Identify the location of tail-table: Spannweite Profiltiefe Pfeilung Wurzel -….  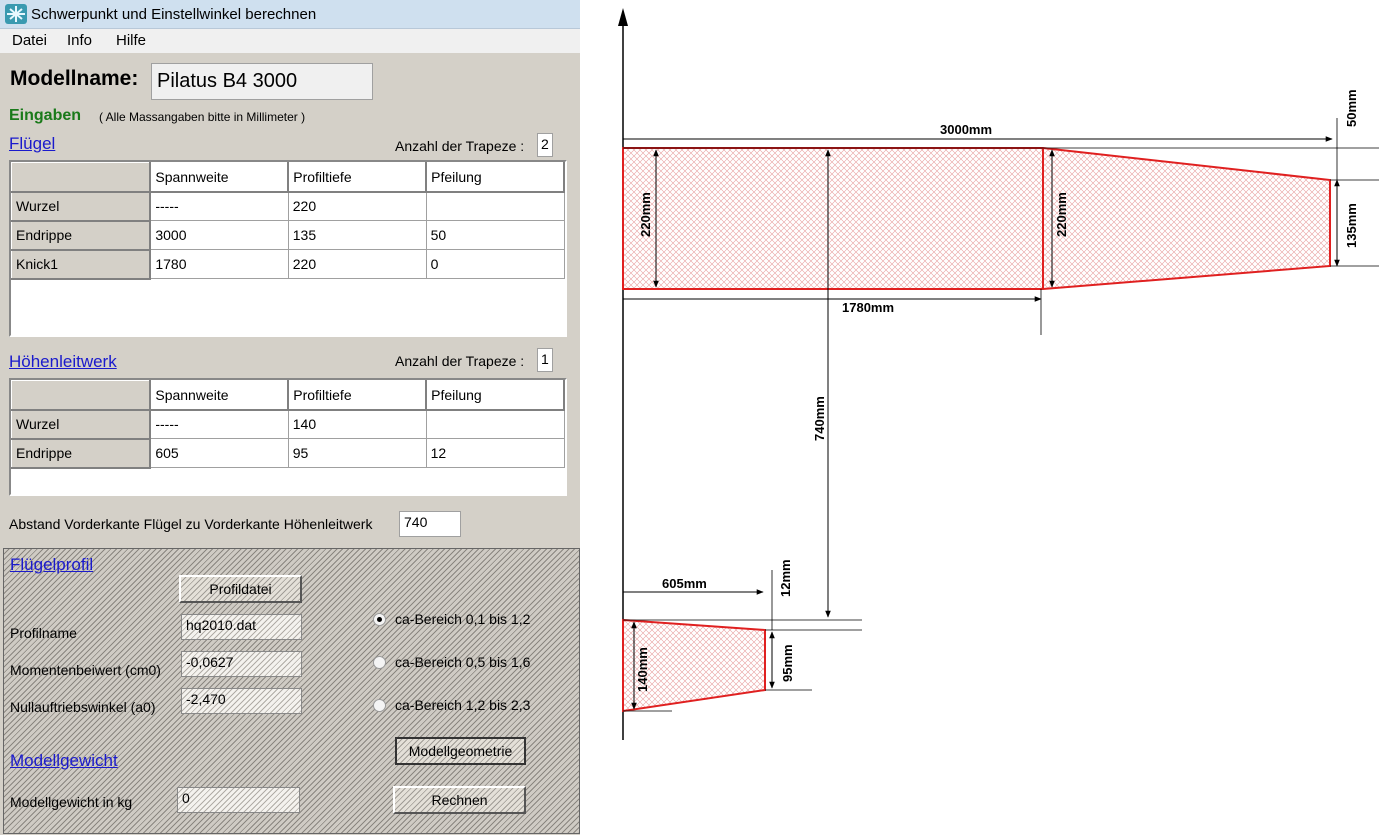
(288, 437).